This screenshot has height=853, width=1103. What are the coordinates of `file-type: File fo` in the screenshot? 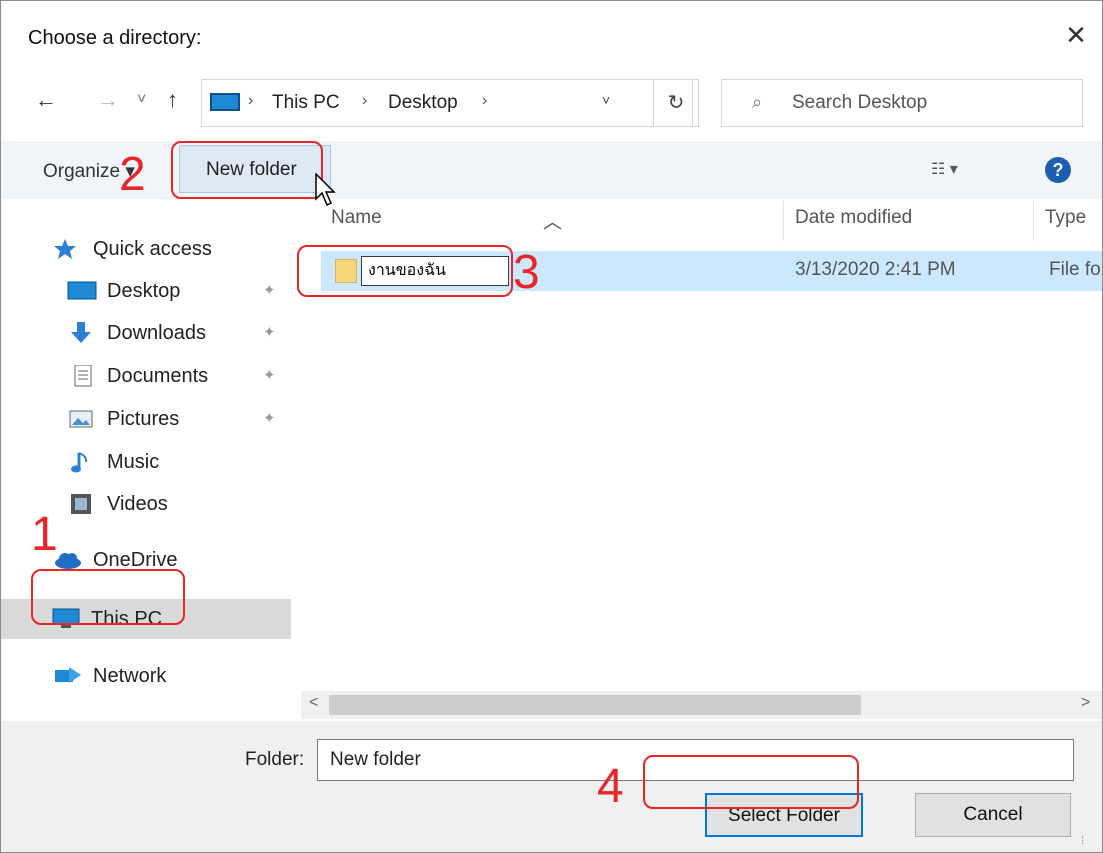 It's located at (1075, 269).